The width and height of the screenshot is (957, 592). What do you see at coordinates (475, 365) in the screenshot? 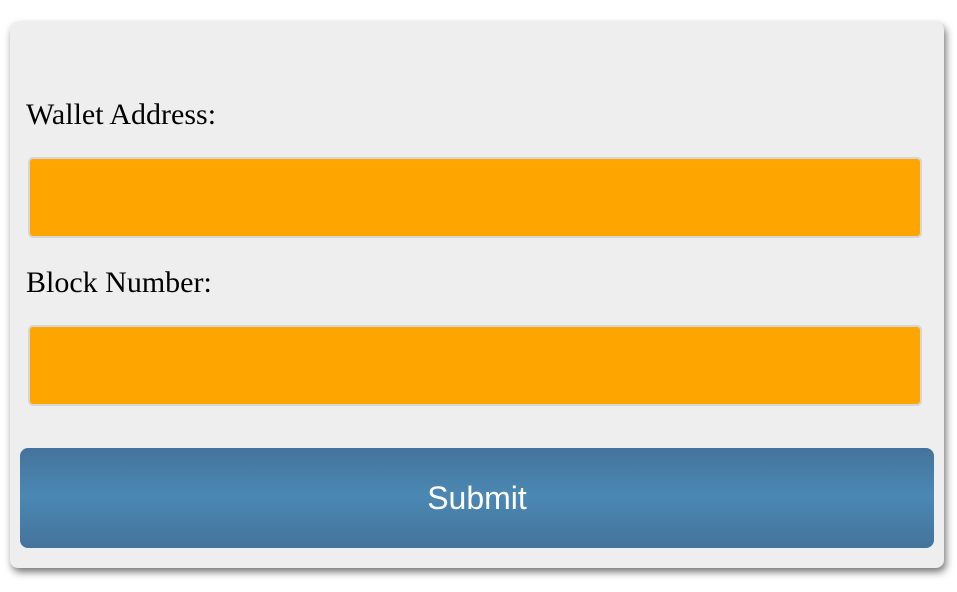
I see `block-number-input` at bounding box center [475, 365].